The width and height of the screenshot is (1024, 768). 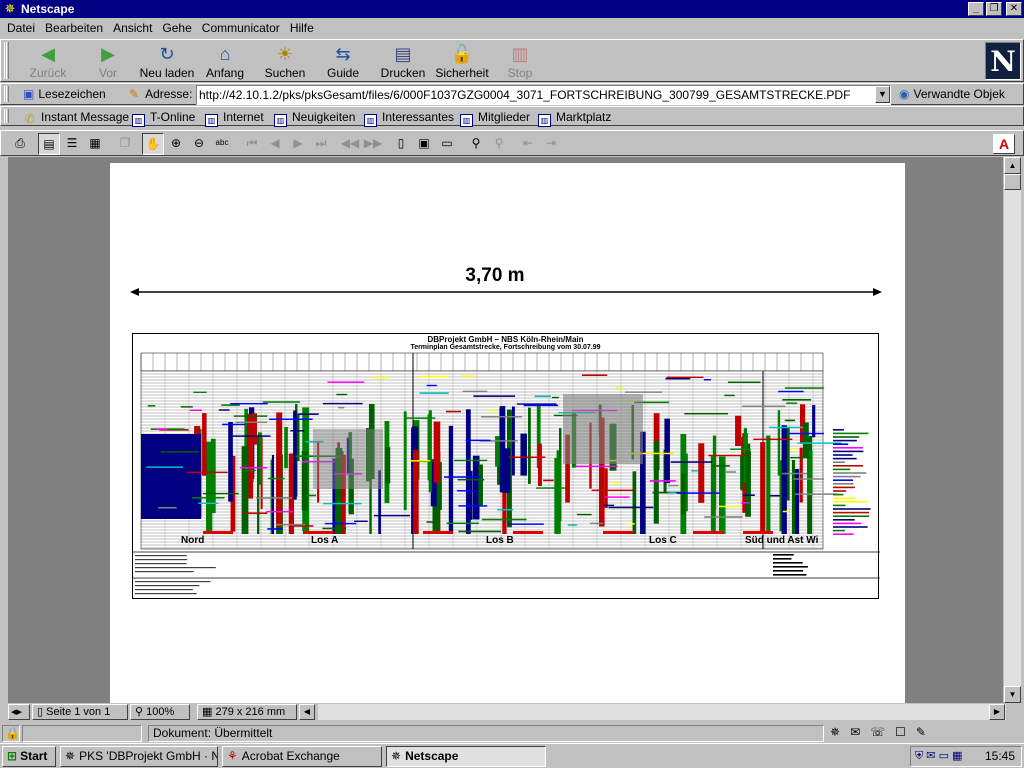 What do you see at coordinates (20, 144) in the screenshot?
I see `print-icon: ⎙` at bounding box center [20, 144].